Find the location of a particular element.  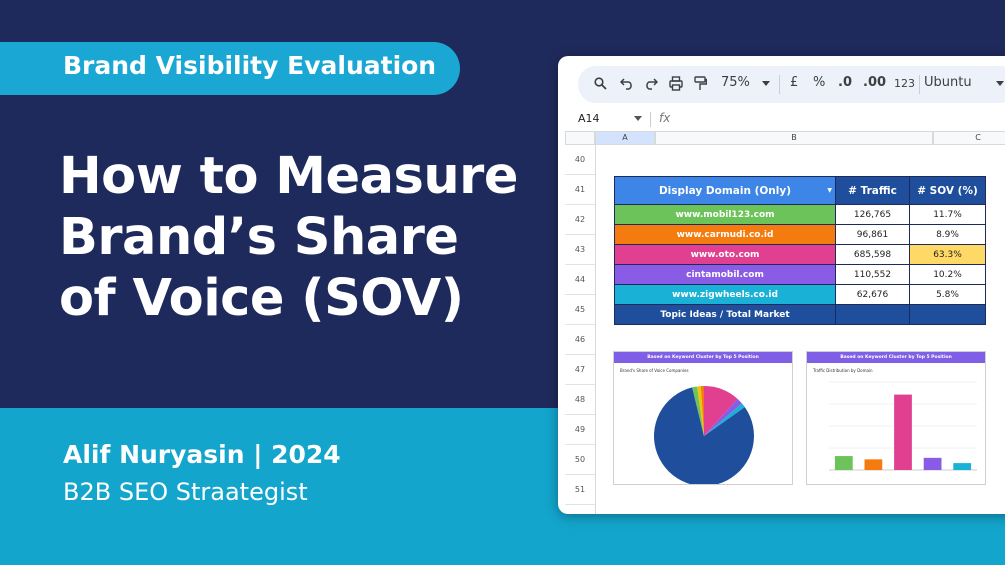

bar-chart is located at coordinates (903, 426).